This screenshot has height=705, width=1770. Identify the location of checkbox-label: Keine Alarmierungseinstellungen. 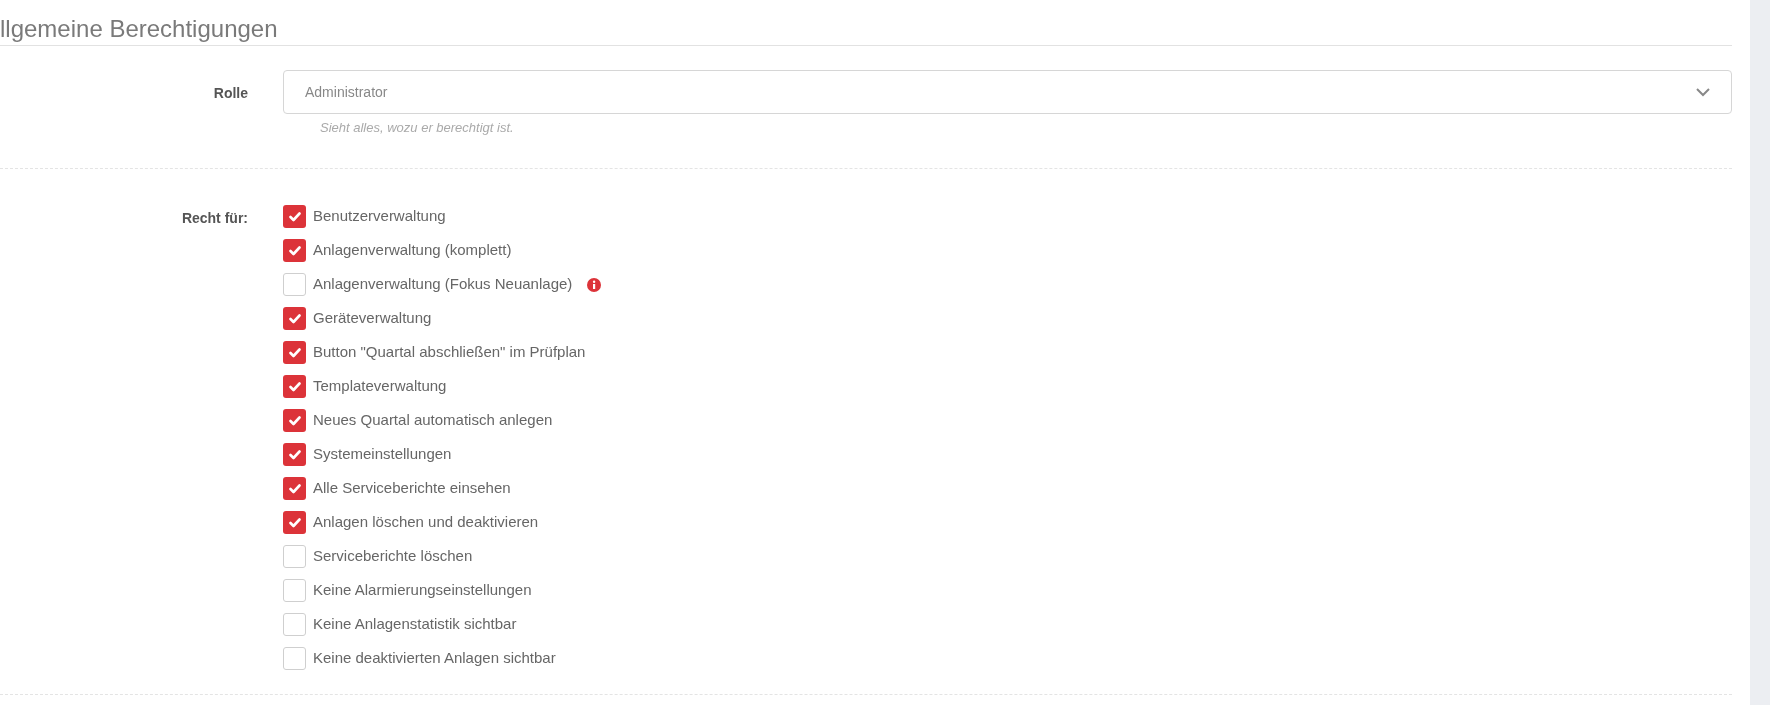
(422, 590).